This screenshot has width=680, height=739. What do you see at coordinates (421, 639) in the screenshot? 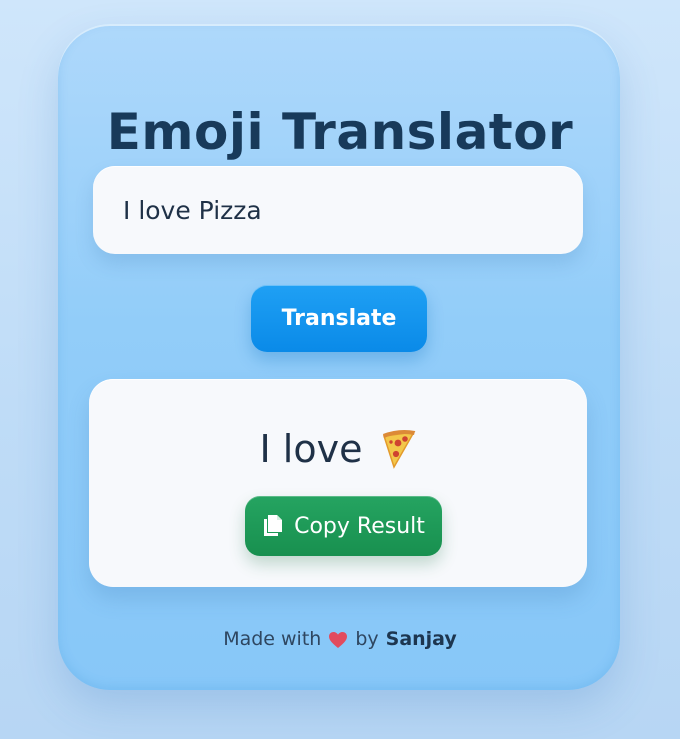
I see `author-name: Sanjay` at bounding box center [421, 639].